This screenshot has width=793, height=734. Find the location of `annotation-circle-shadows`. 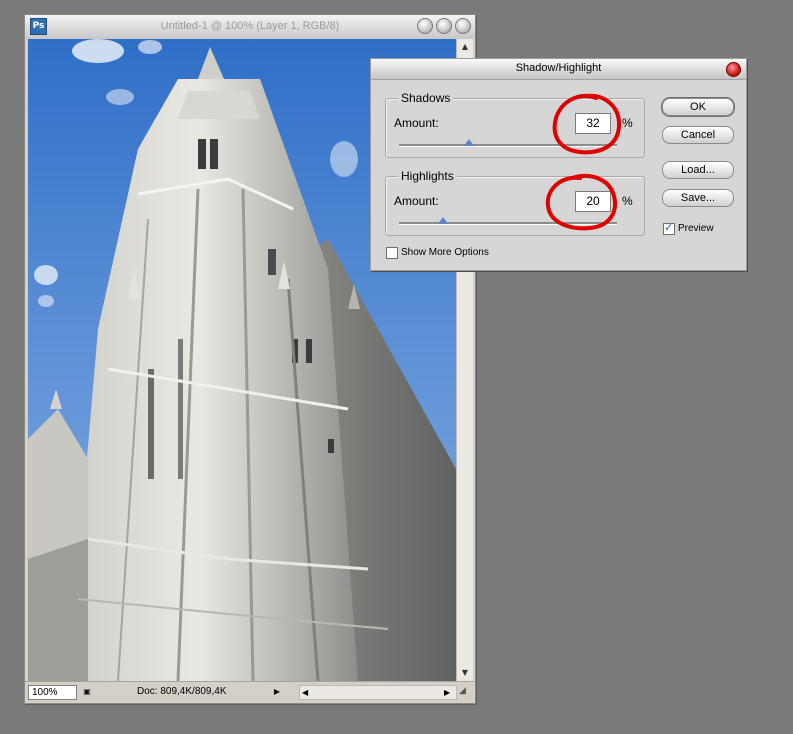

annotation-circle-shadows is located at coordinates (587, 124).